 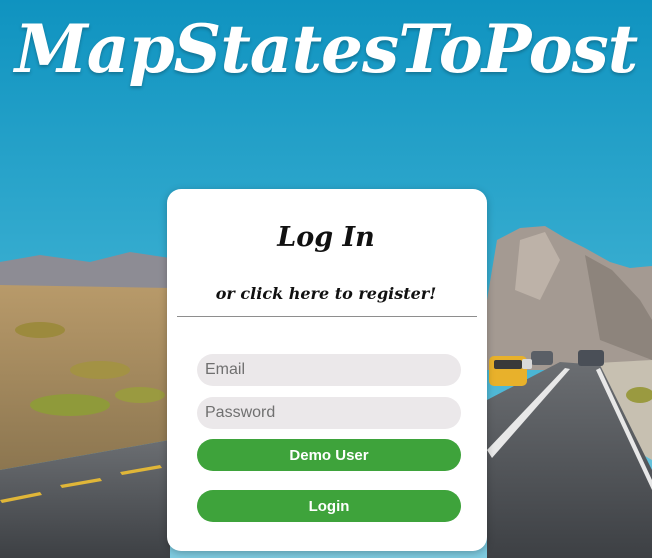 What do you see at coordinates (326, 293) in the screenshot?
I see `register-link: or click here to register!` at bounding box center [326, 293].